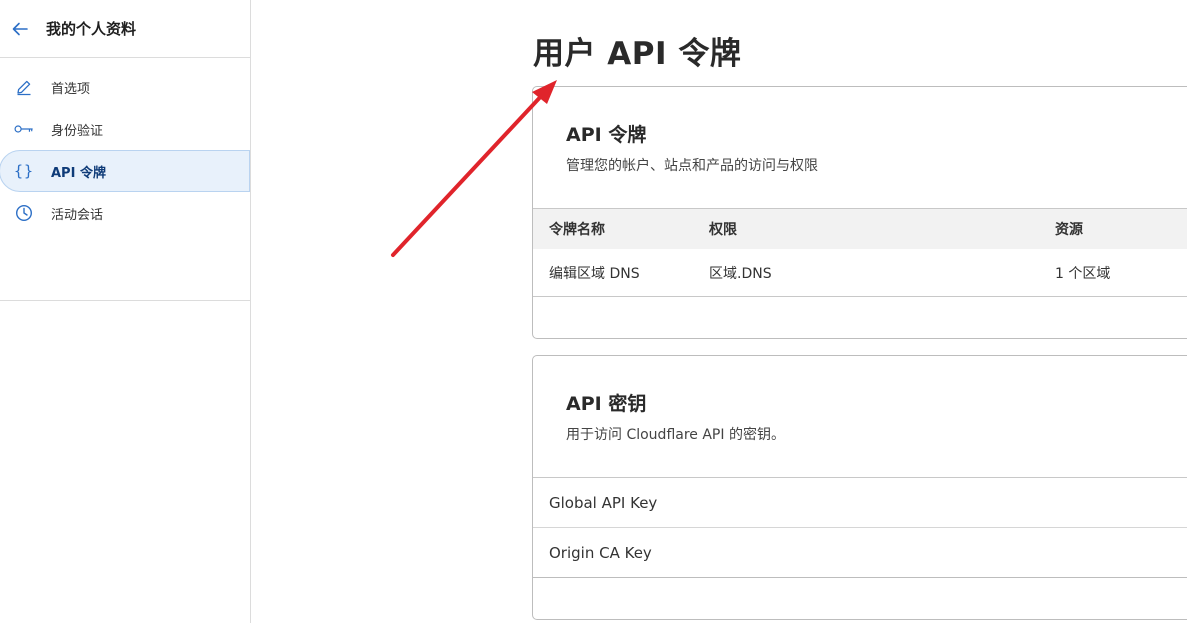 The width and height of the screenshot is (1187, 623). I want to click on token-resource-cell: 1 个区域, so click(1083, 273).